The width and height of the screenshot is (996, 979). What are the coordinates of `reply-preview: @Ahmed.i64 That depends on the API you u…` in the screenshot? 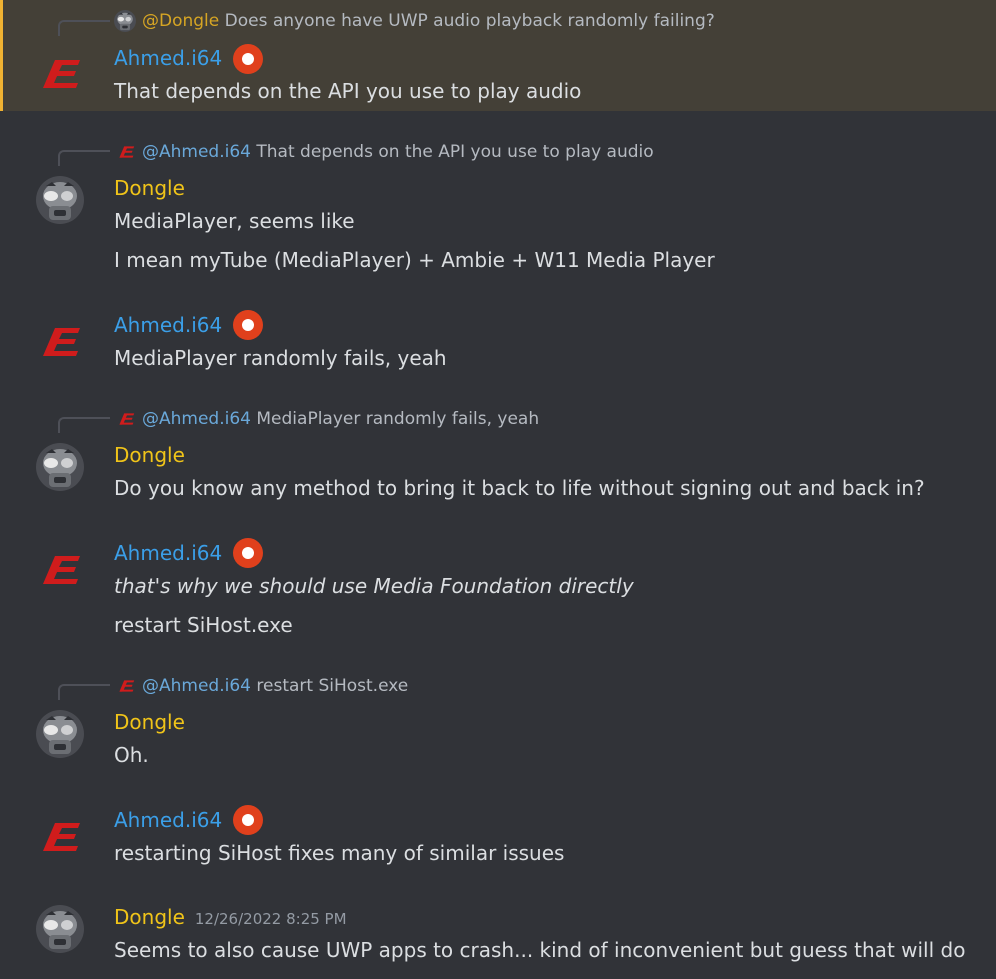 It's located at (386, 152).